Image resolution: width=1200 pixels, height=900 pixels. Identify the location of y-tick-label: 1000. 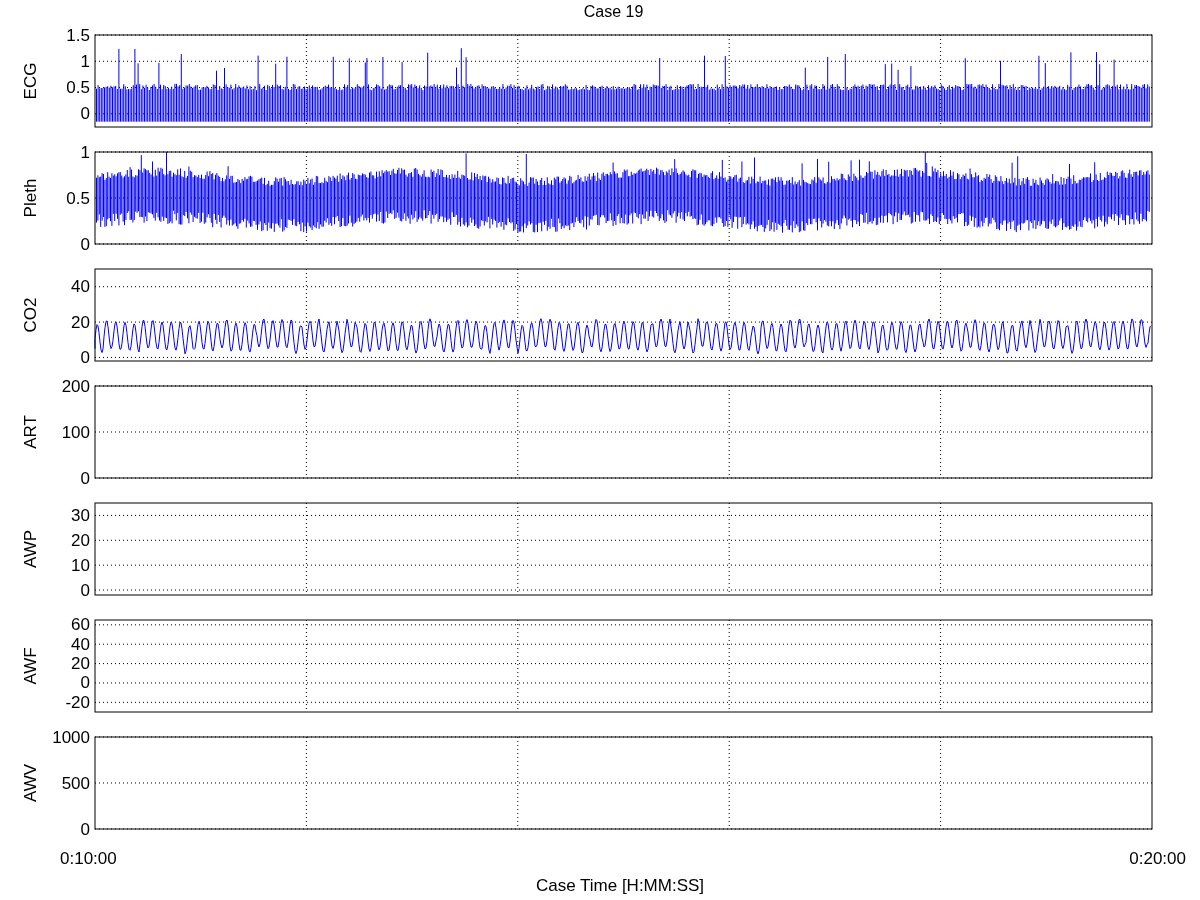
(71, 738).